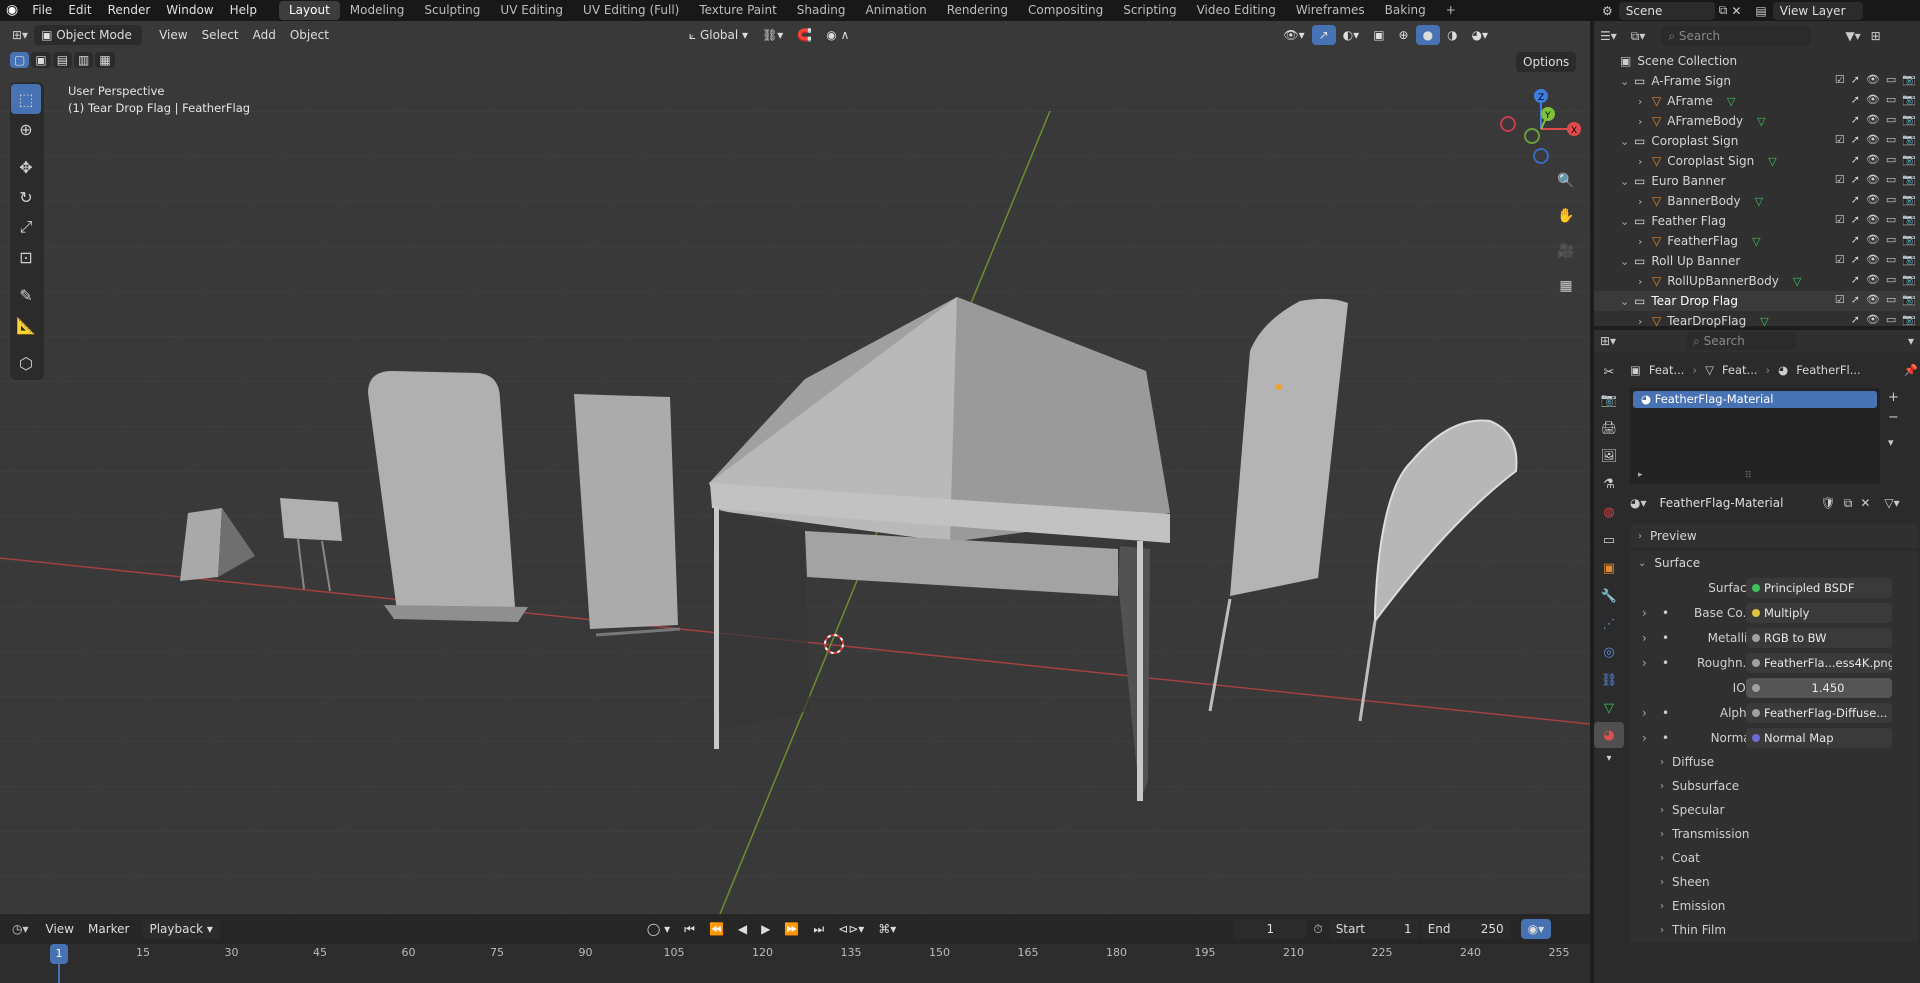 This screenshot has width=1920, height=983. What do you see at coordinates (1452, 35) in the screenshot?
I see `shading-material-icon: ◑` at bounding box center [1452, 35].